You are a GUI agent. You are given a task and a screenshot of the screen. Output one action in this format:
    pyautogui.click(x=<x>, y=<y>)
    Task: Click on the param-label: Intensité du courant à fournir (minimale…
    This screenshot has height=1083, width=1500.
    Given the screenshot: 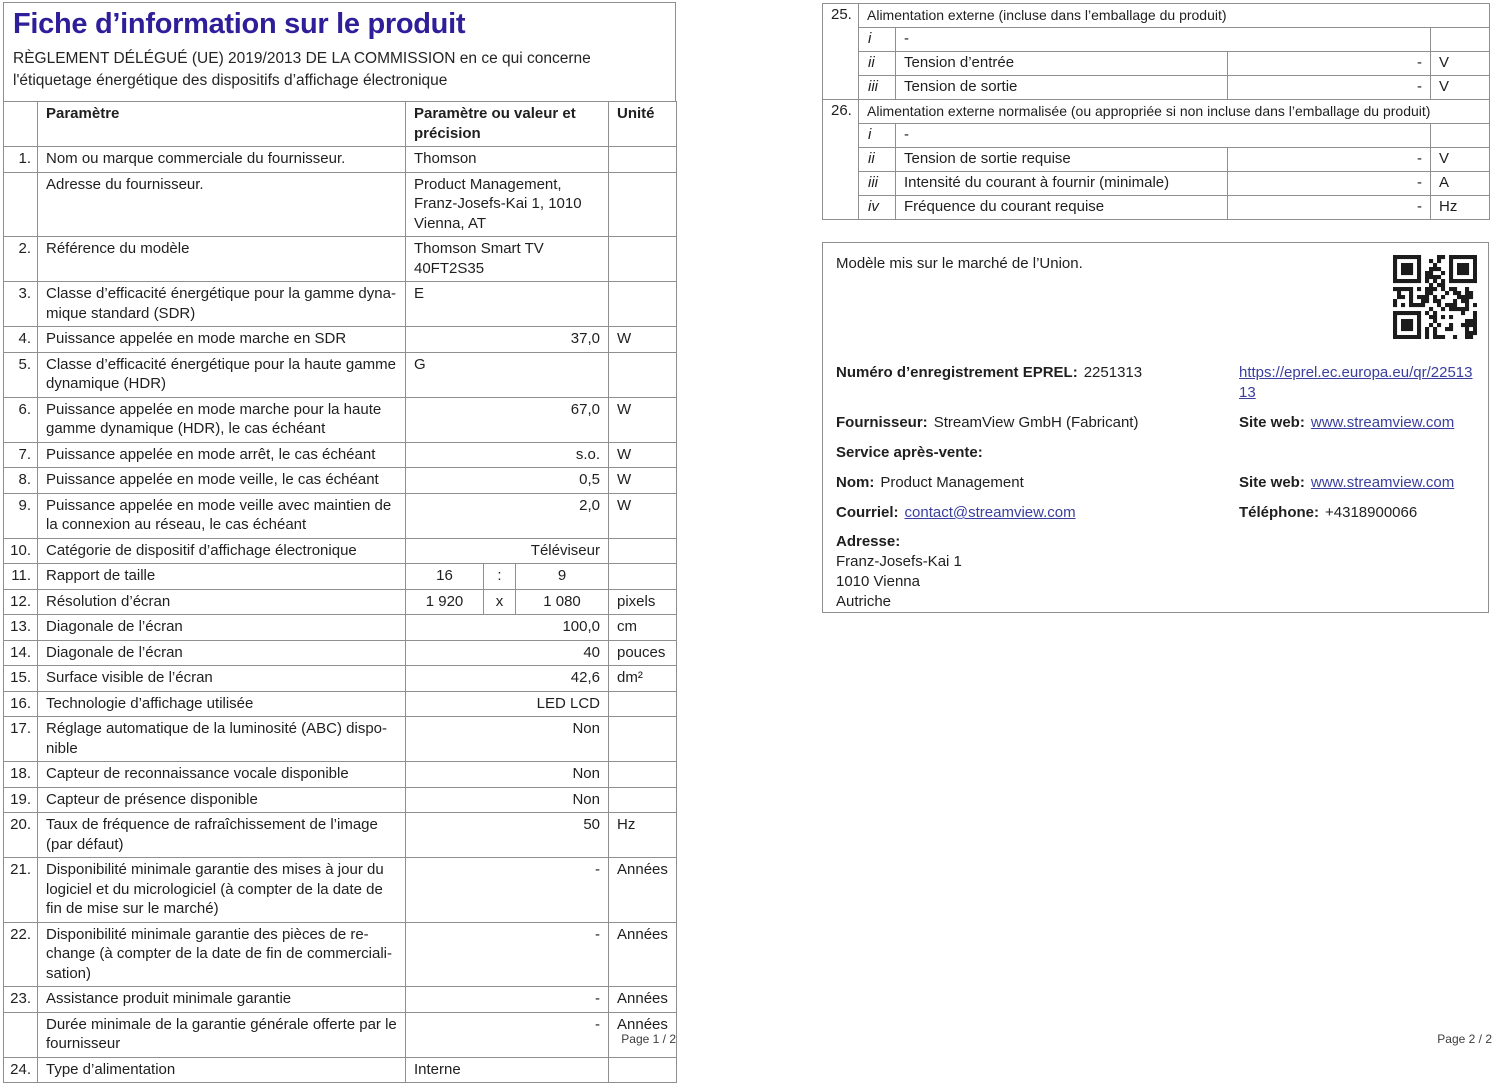 What is the action you would take?
    pyautogui.click(x=1061, y=183)
    